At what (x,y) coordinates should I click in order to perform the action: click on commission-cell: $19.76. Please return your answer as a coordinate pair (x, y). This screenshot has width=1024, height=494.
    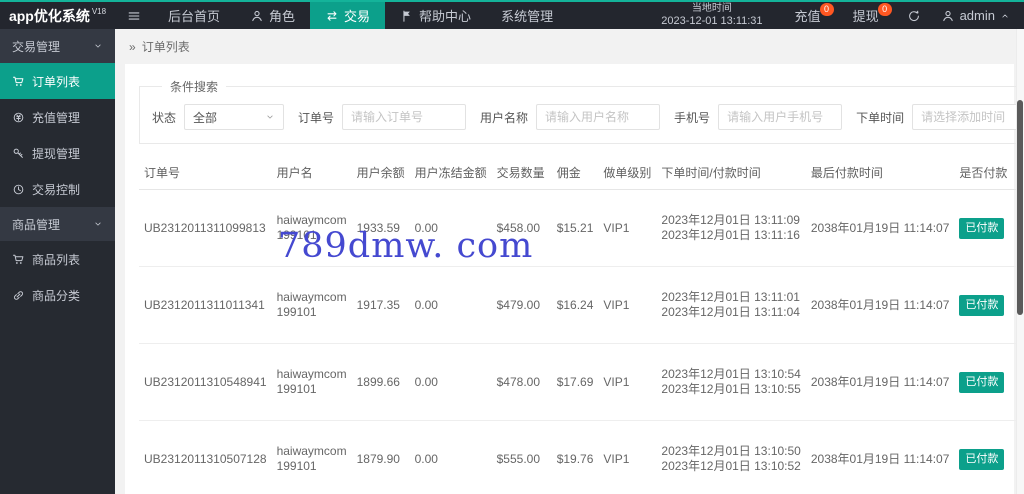
    Looking at the image, I should click on (575, 457).